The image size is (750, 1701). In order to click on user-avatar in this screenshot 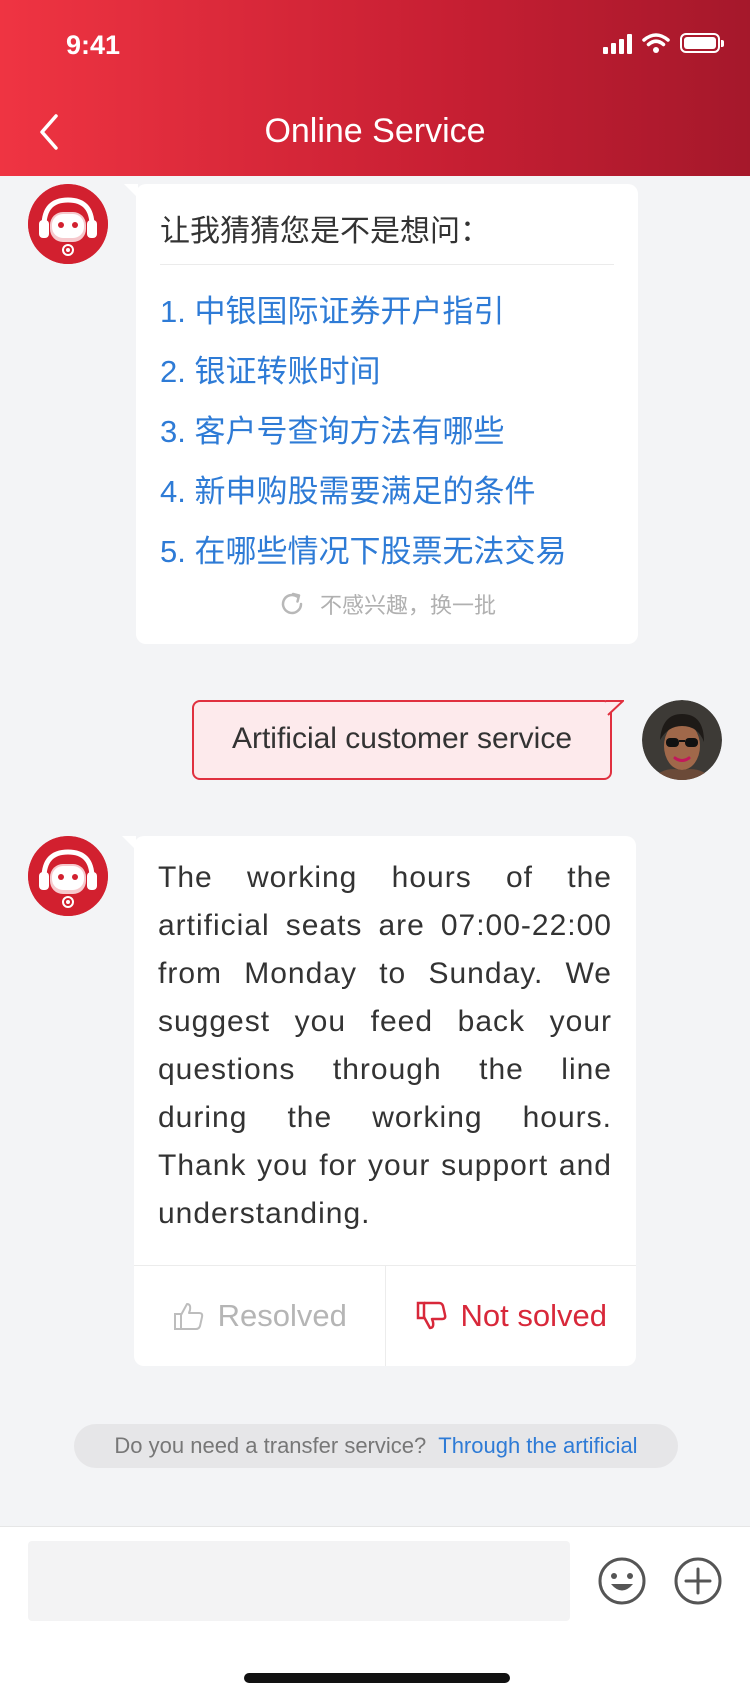, I will do `click(682, 740)`.